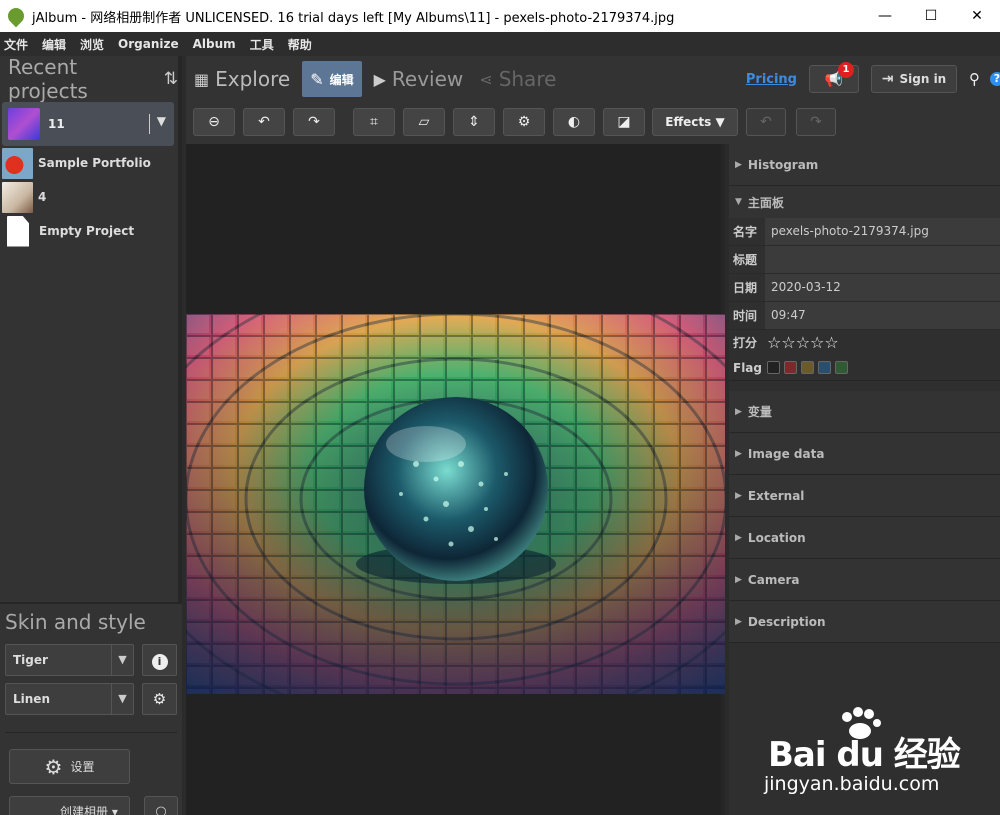  What do you see at coordinates (864, 580) in the screenshot?
I see `section-camera: ▶ Camera` at bounding box center [864, 580].